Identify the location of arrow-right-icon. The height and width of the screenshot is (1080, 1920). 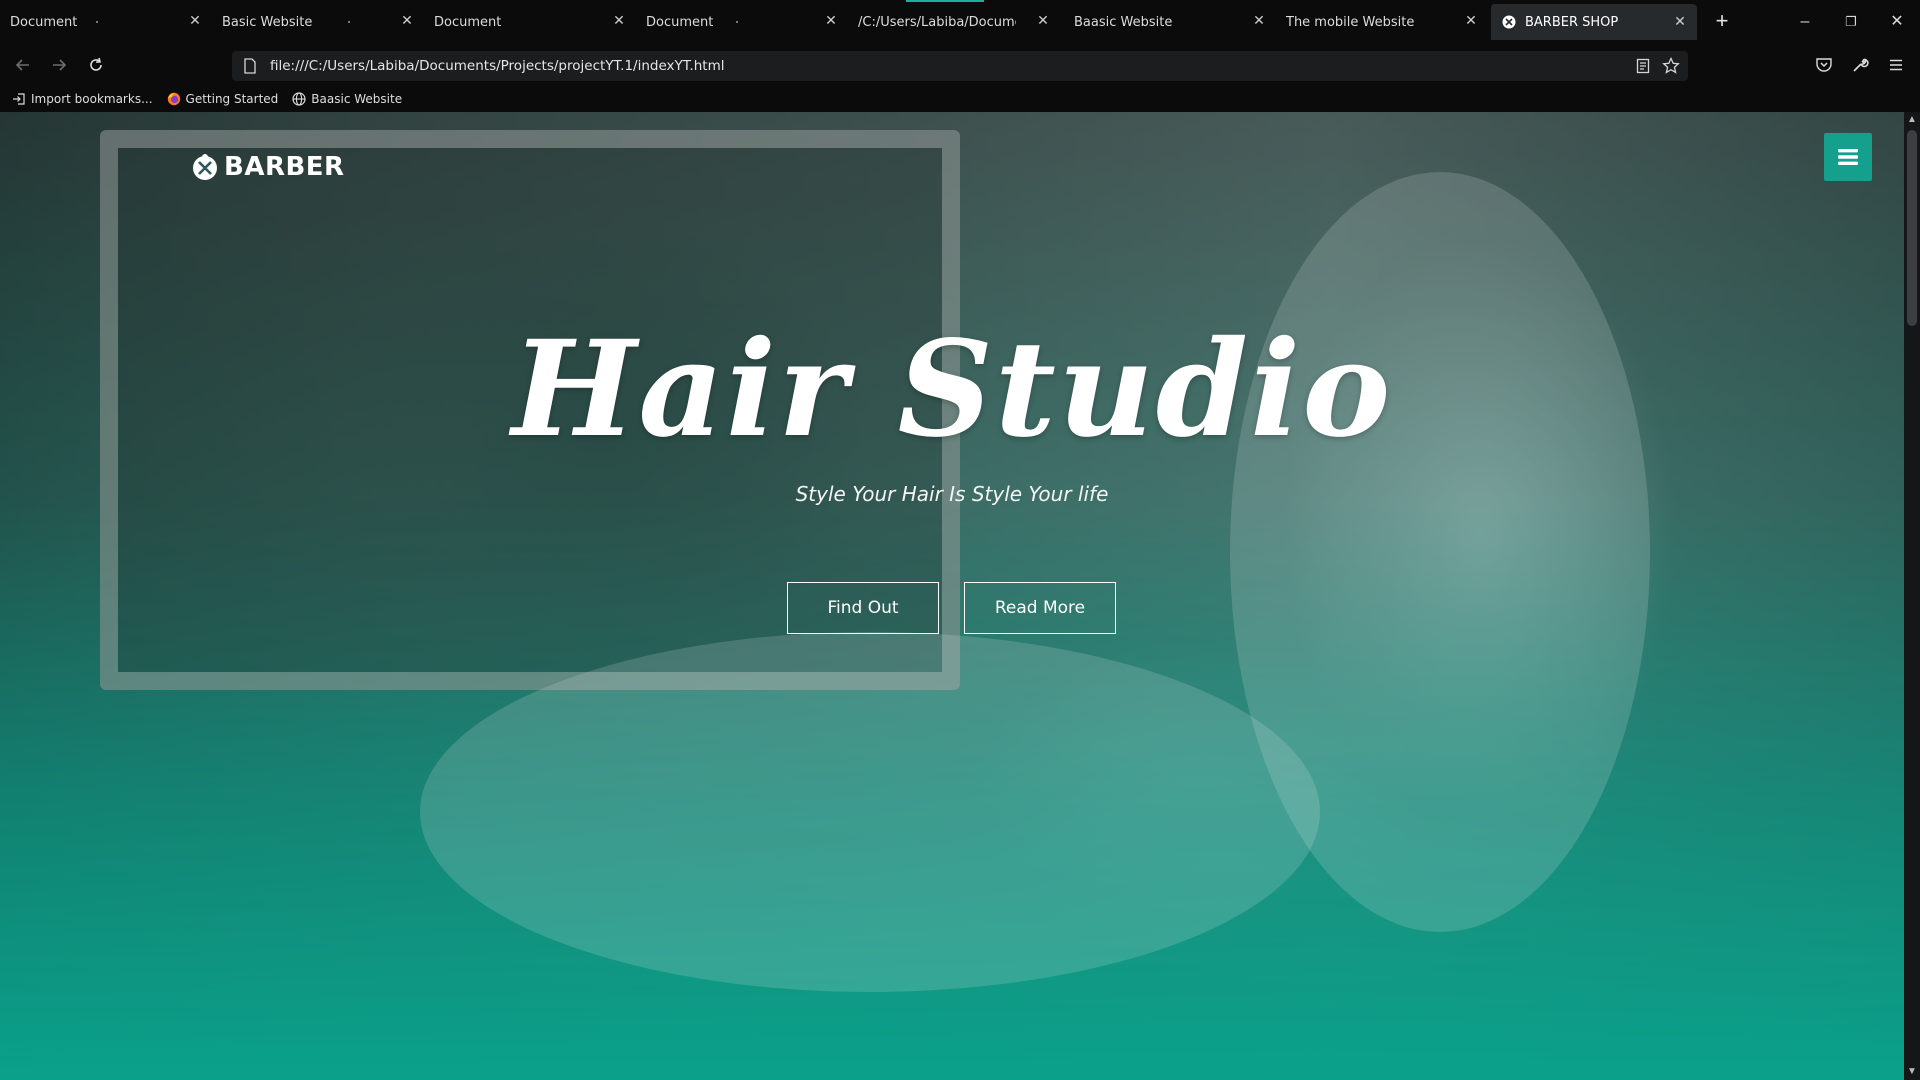
(60, 65).